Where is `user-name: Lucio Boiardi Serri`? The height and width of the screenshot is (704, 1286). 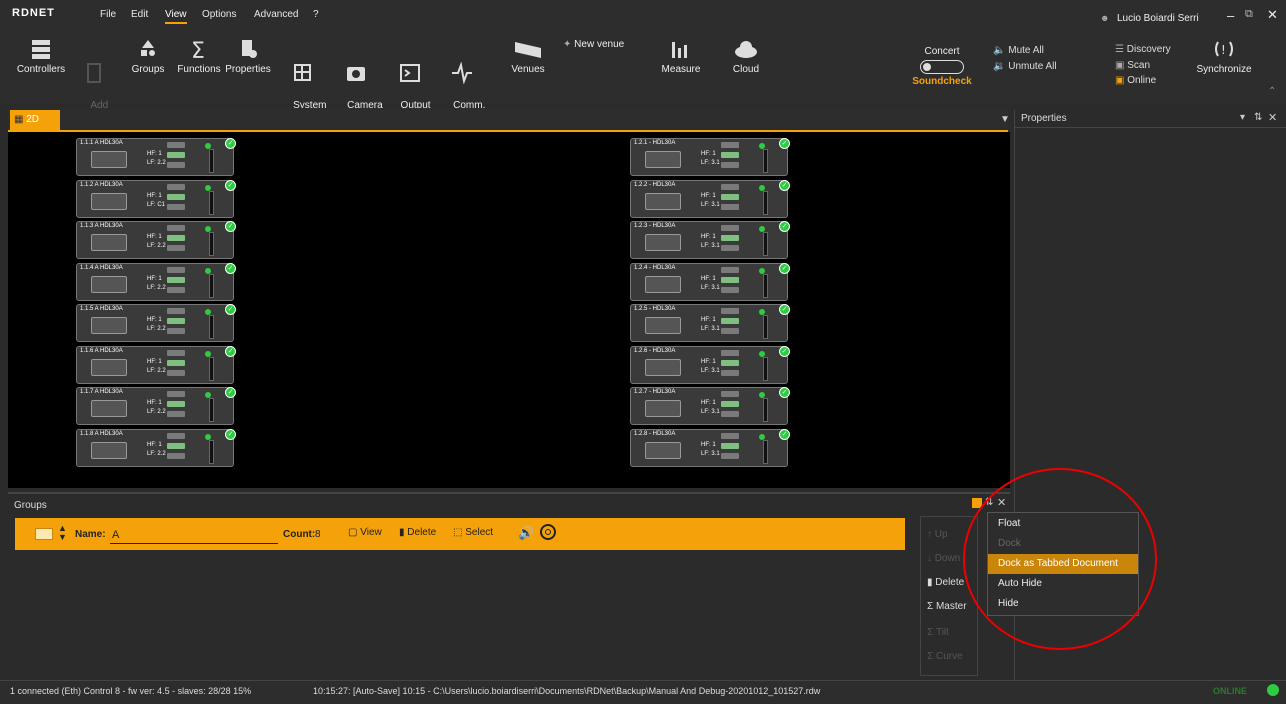
user-name: Lucio Boiardi Serri is located at coordinates (1158, 18).